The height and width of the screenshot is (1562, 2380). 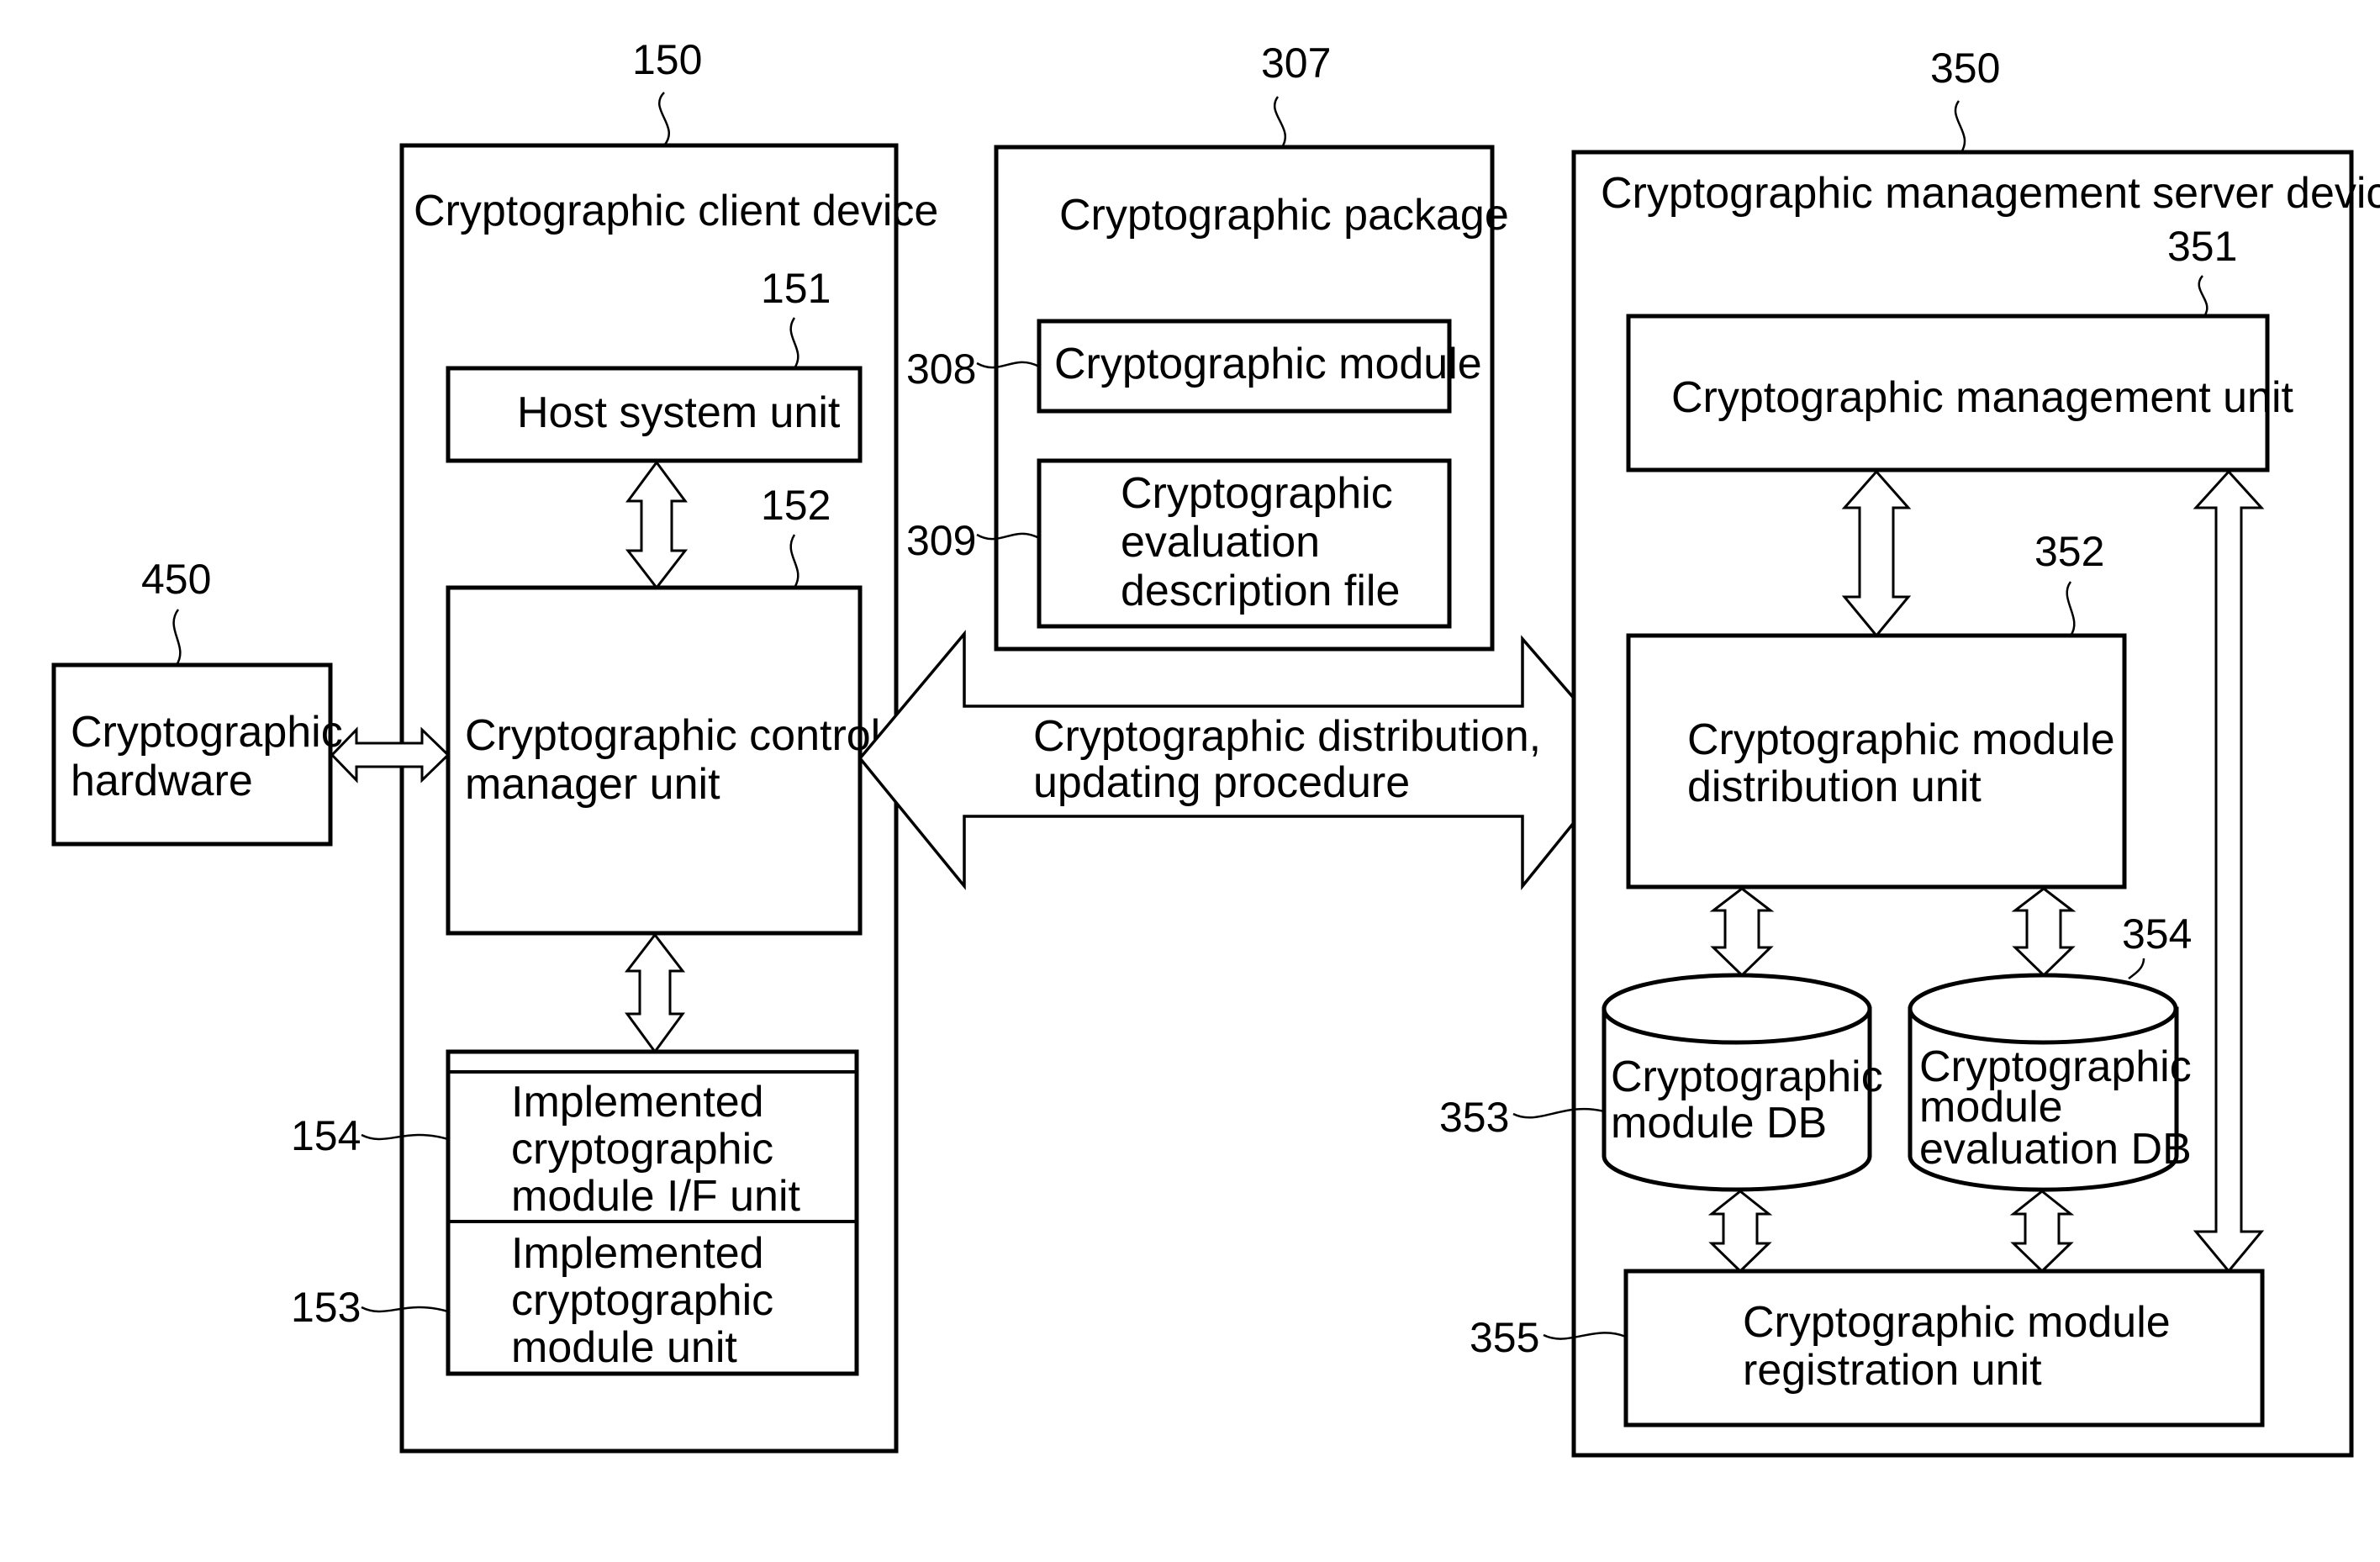 What do you see at coordinates (676, 211) in the screenshot?
I see `client-device-title: Cryptographic client device` at bounding box center [676, 211].